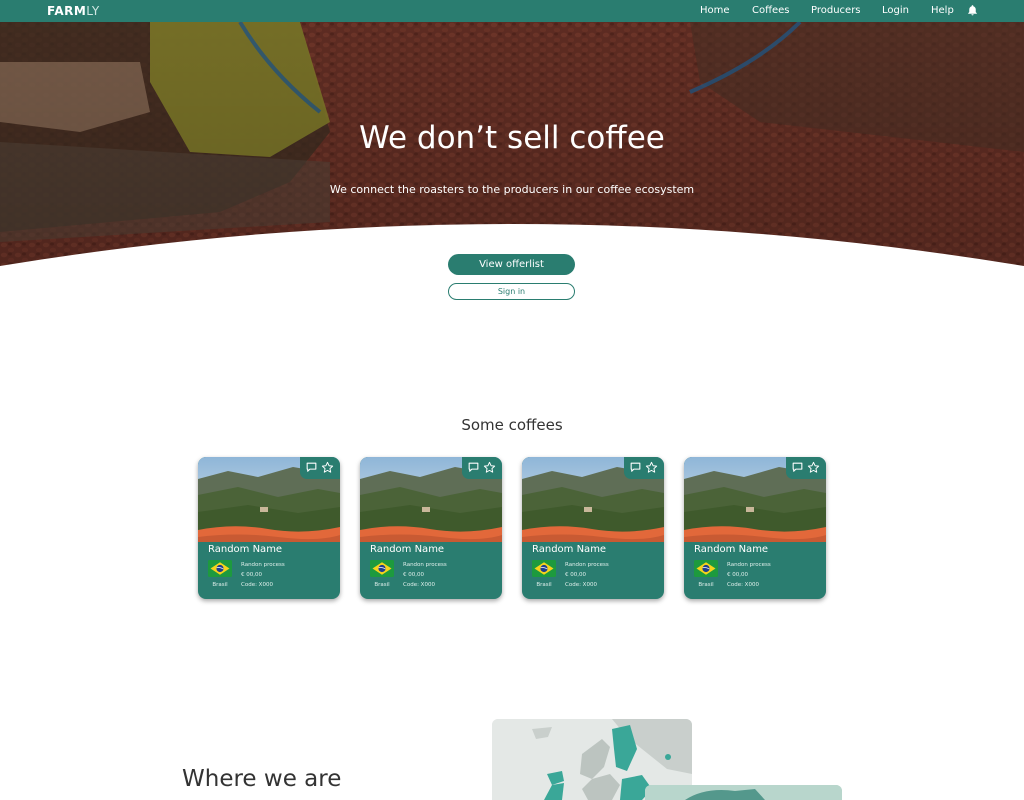  Describe the element at coordinates (511, 291) in the screenshot. I see `sign-in-button: Sign in` at that location.